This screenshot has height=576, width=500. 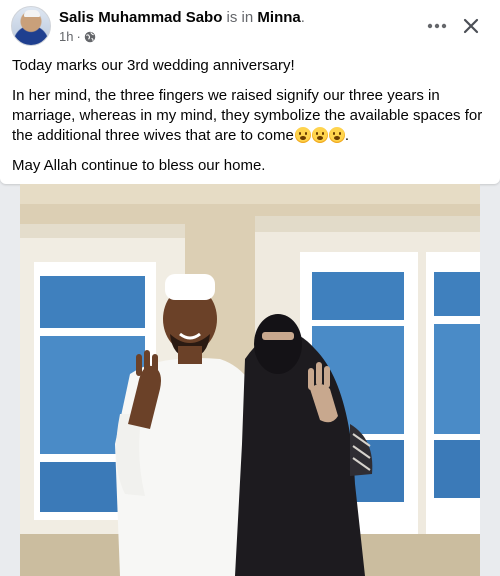 I want to click on close-icon, so click(x=471, y=26).